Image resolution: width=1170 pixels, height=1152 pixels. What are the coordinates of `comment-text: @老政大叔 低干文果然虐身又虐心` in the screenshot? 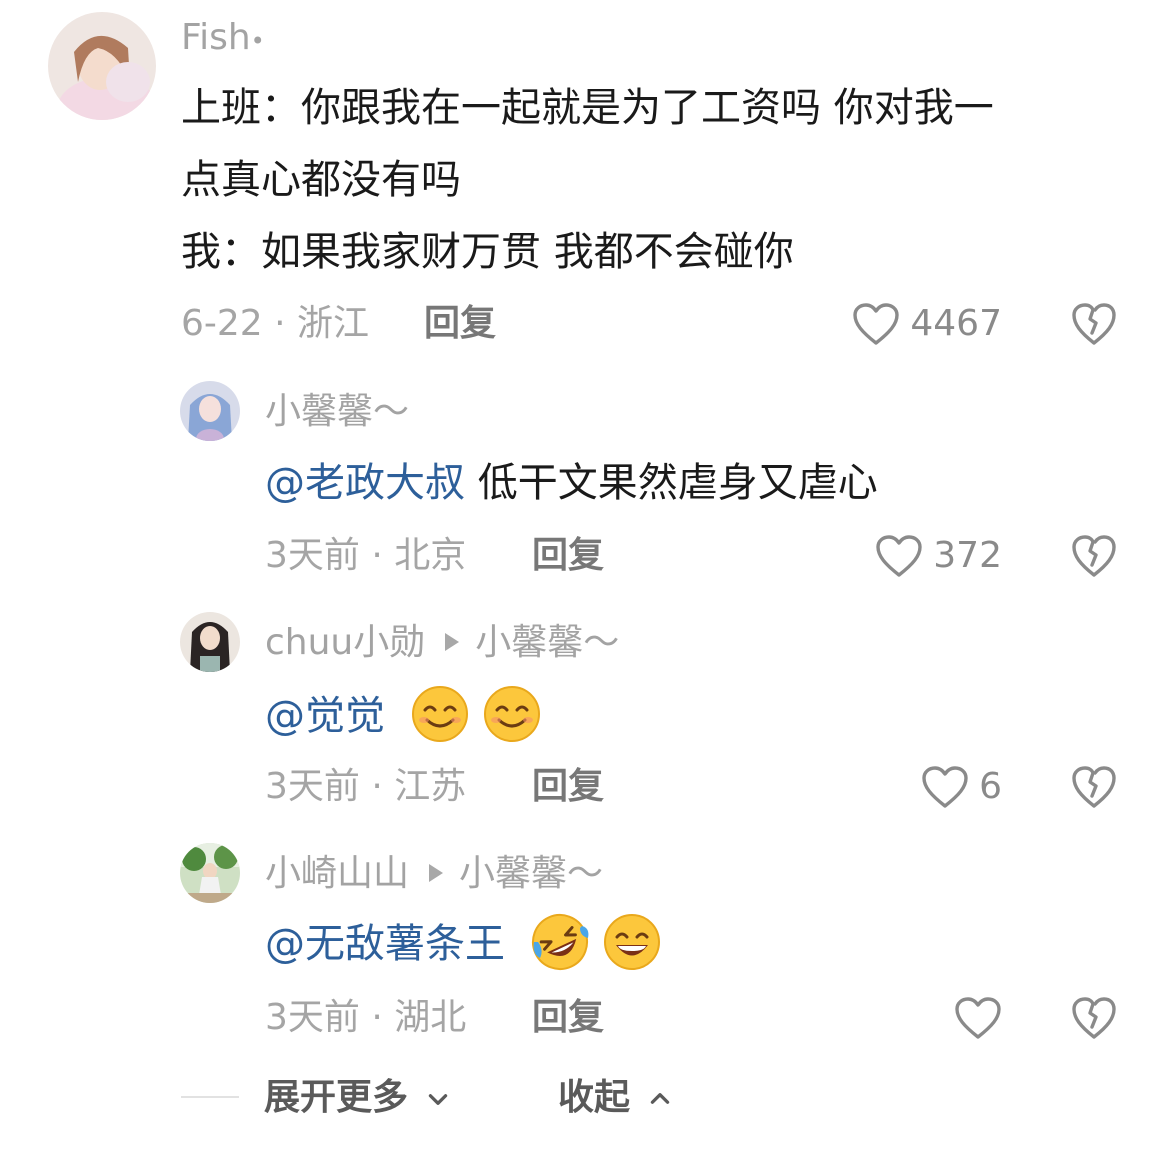 It's located at (571, 483).